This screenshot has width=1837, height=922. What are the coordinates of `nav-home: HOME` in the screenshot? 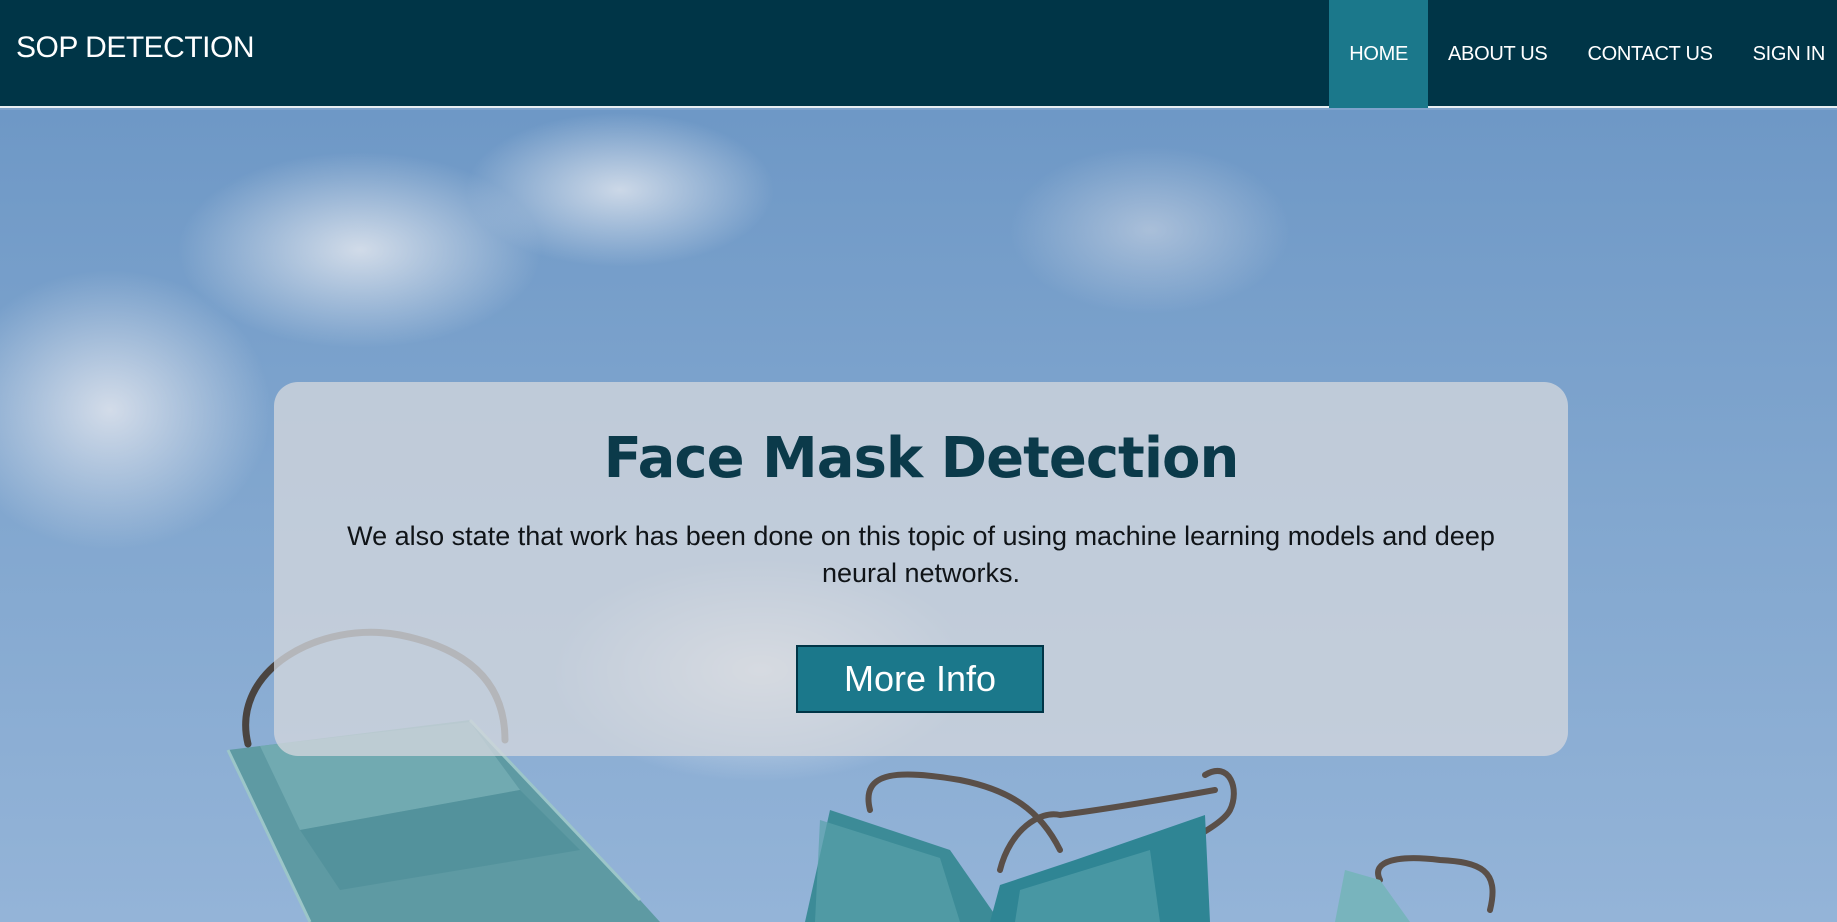 It's located at (1378, 54).